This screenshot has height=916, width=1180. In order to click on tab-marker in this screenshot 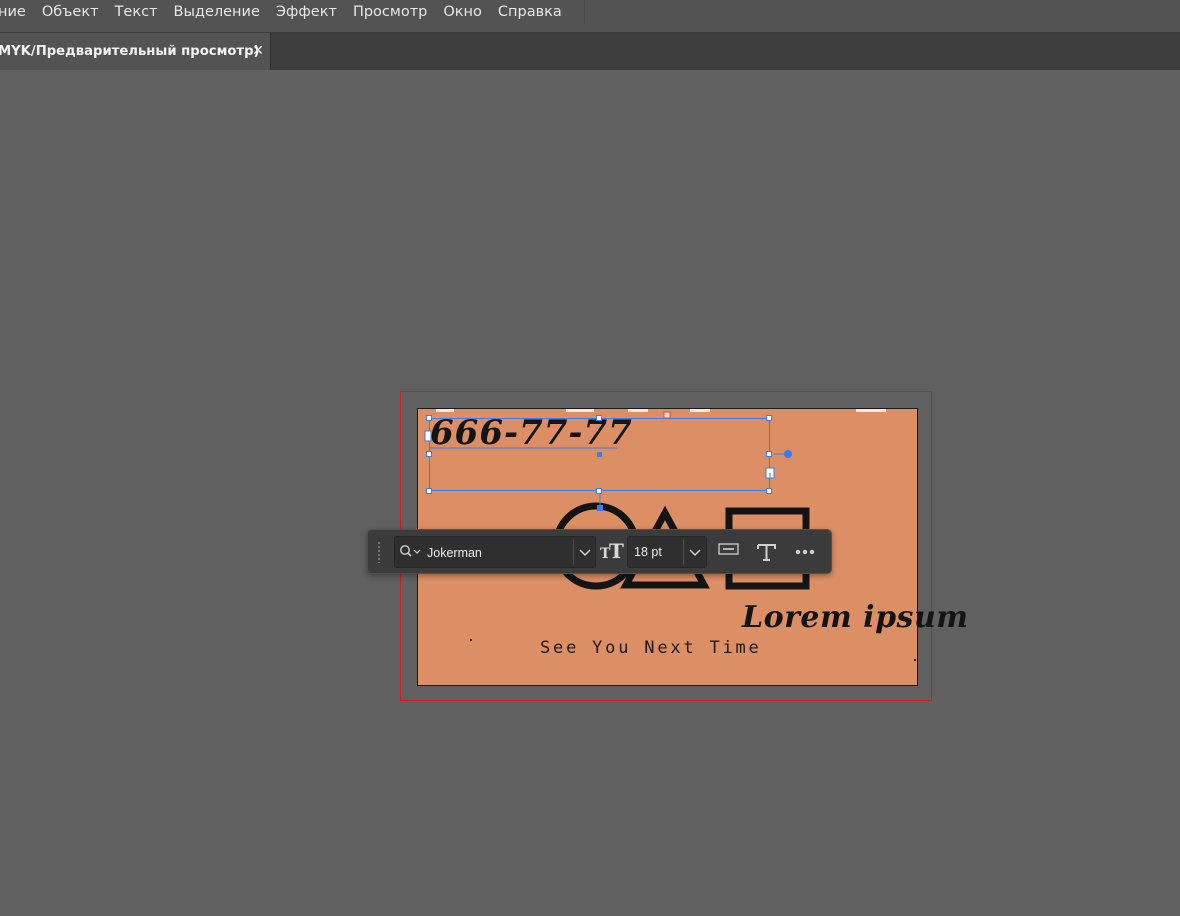, I will do `click(667, 415)`.